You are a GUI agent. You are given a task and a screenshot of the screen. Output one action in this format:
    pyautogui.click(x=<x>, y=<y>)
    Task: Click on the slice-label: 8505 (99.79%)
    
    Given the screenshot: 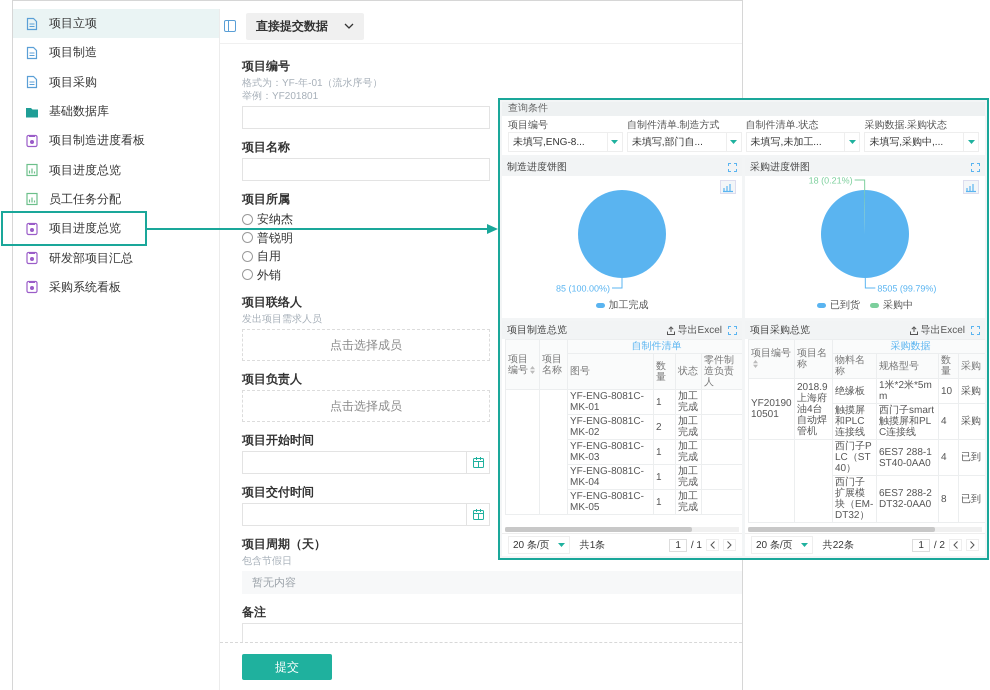 What is the action you would take?
    pyautogui.click(x=906, y=289)
    